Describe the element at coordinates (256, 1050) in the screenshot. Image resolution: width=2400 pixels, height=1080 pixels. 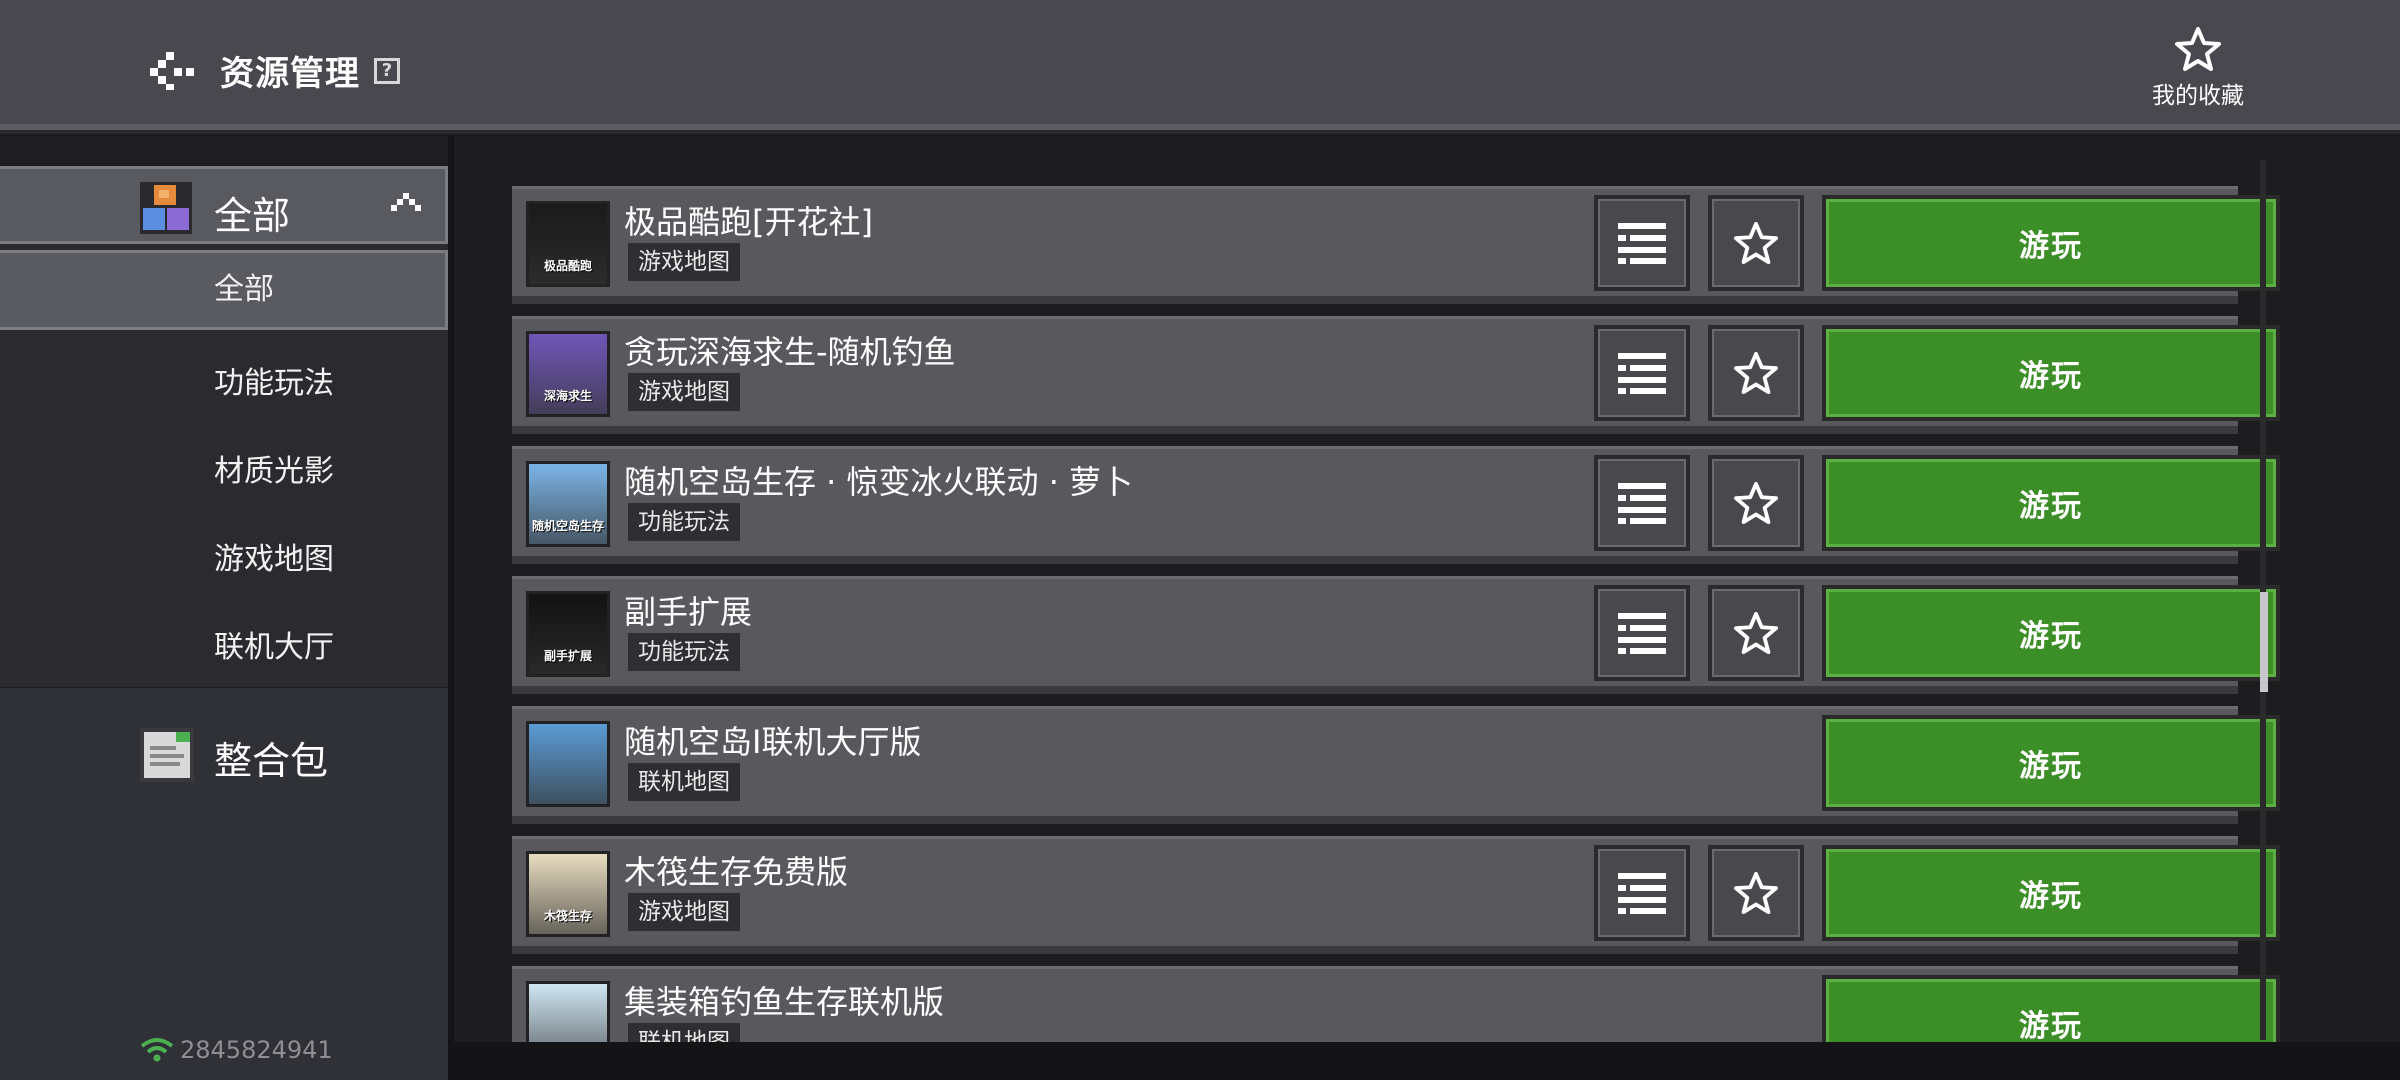
I see `network-id: 2845824941` at that location.